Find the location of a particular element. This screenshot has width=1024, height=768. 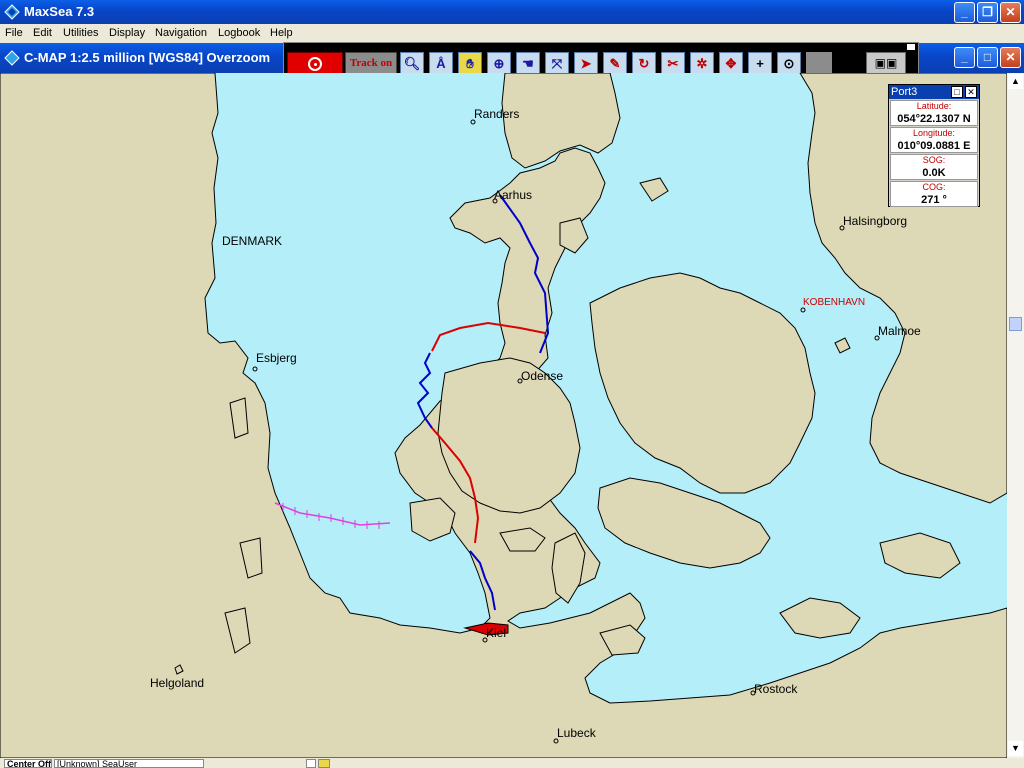

toolbar-spacer-gray is located at coordinates (819, 63).